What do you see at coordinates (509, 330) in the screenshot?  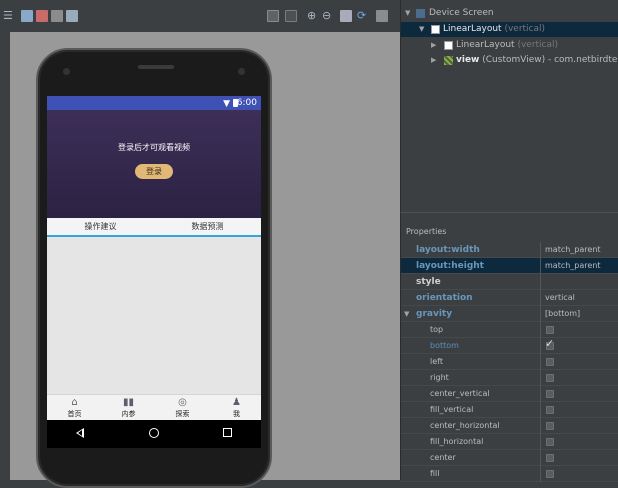 I see `gravity-flag-top: top` at bounding box center [509, 330].